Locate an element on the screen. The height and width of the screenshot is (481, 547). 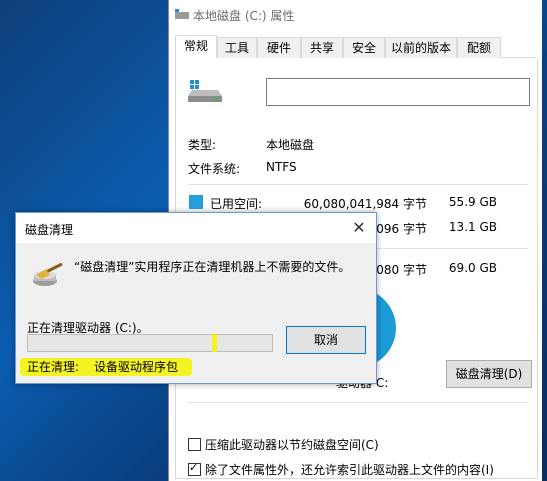
compress-label: 压缩此驱动器以节约磁盘空间(C) is located at coordinates (292, 445).